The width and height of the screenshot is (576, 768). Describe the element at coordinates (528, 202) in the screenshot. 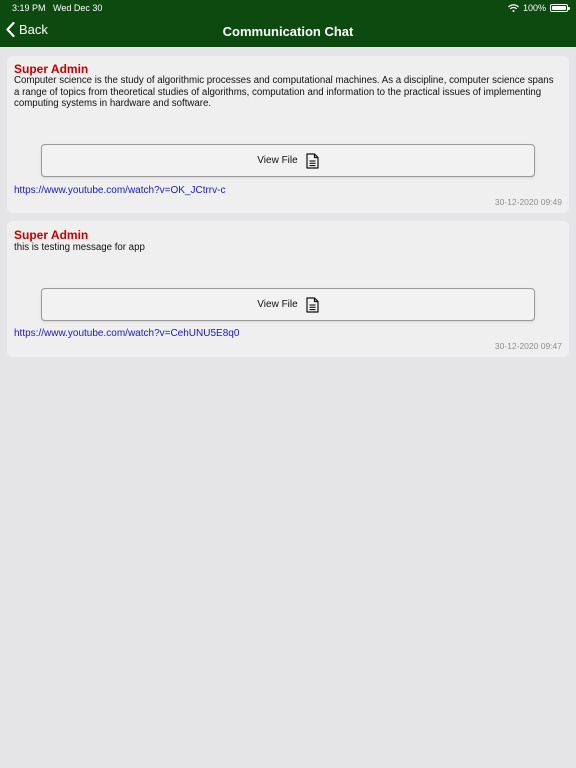

I see `message-timestamp: 30-12-2020 09:49` at that location.